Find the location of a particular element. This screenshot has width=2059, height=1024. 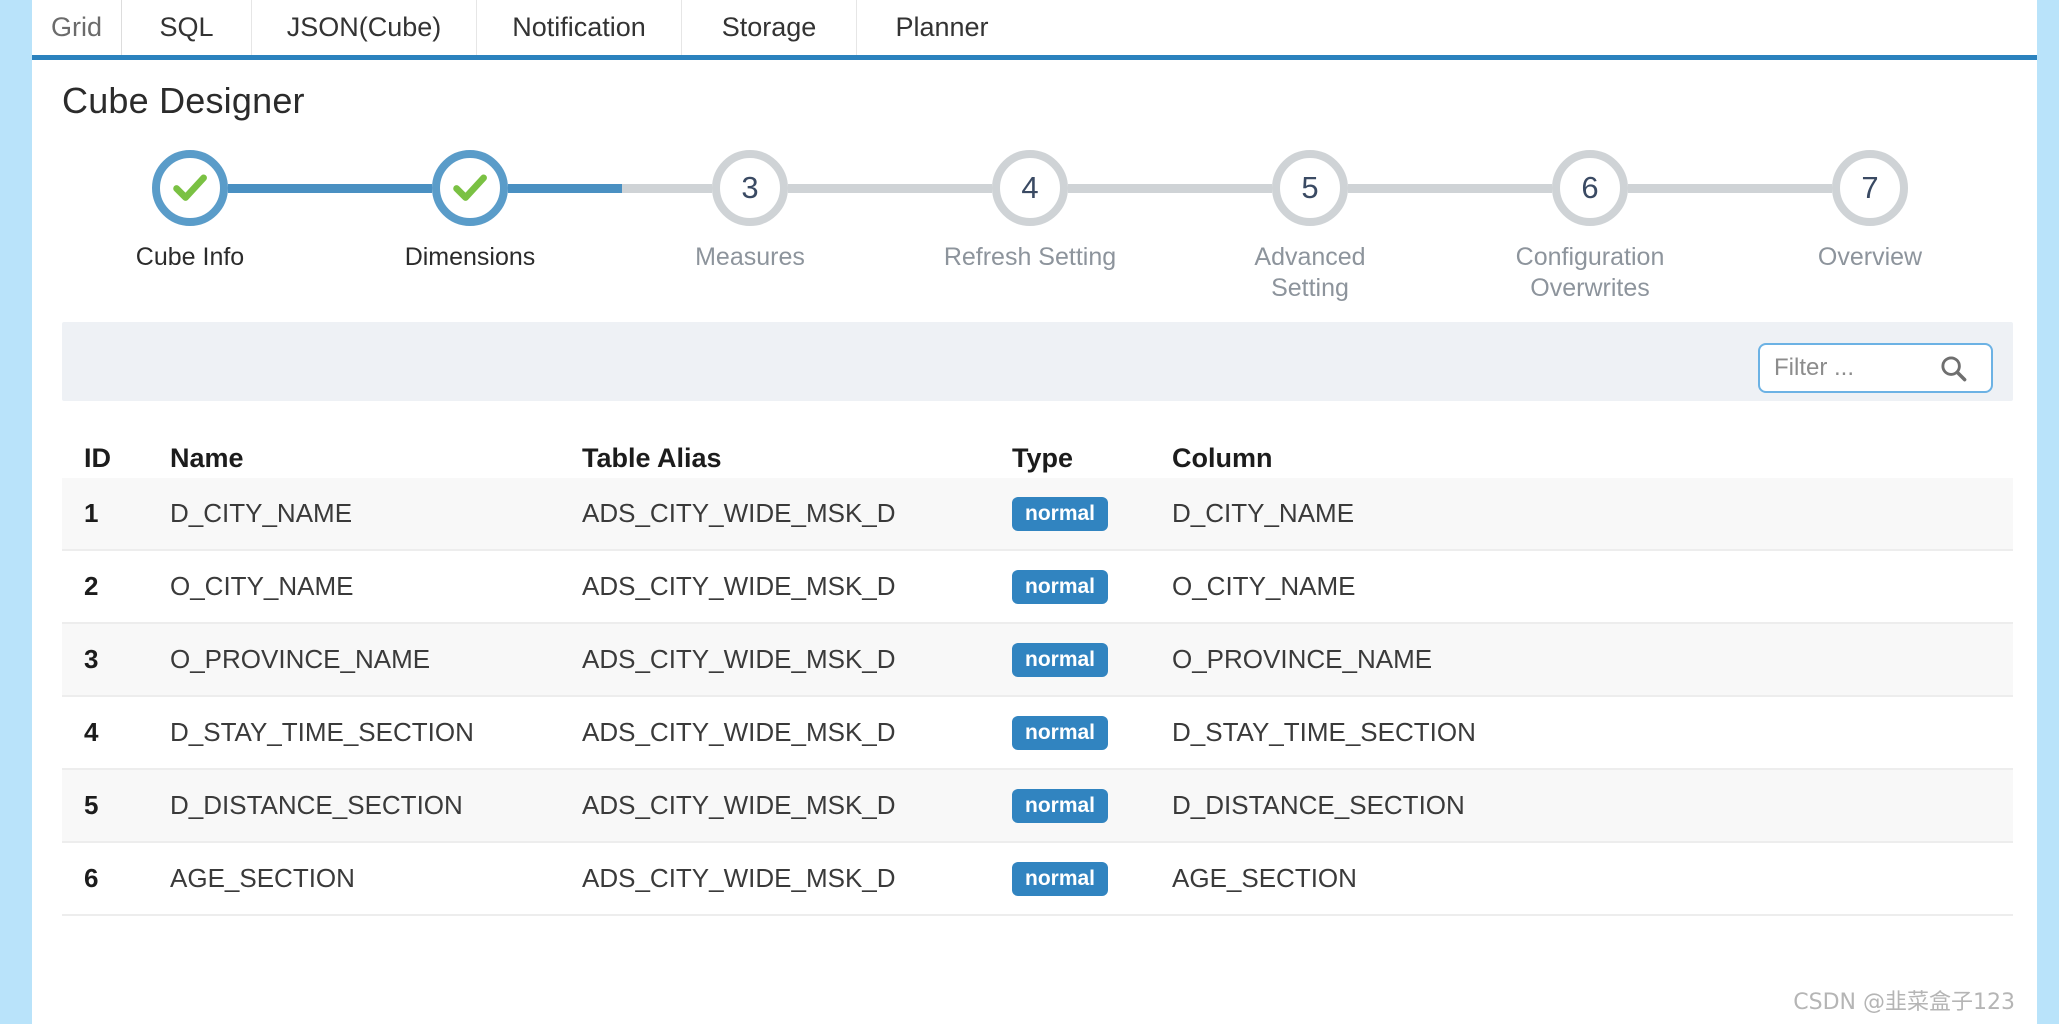

step-number: 7 is located at coordinates (1870, 187).